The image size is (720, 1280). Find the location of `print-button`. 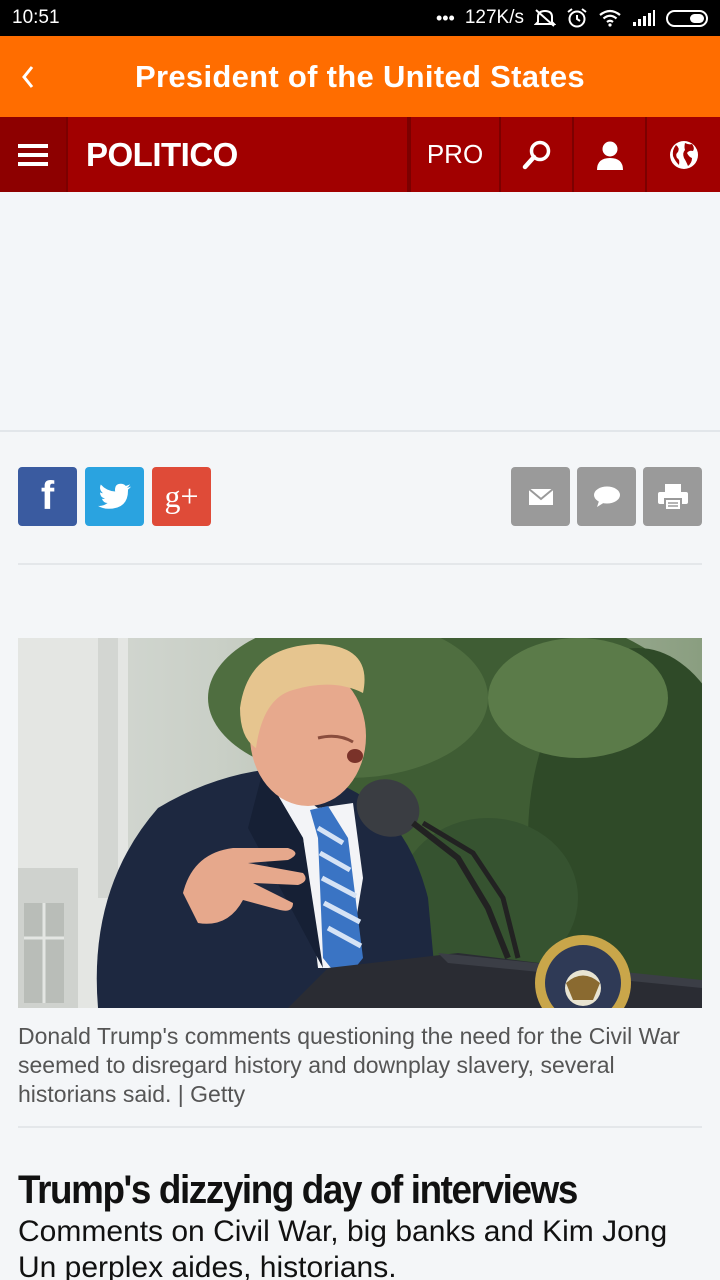

print-button is located at coordinates (672, 496).